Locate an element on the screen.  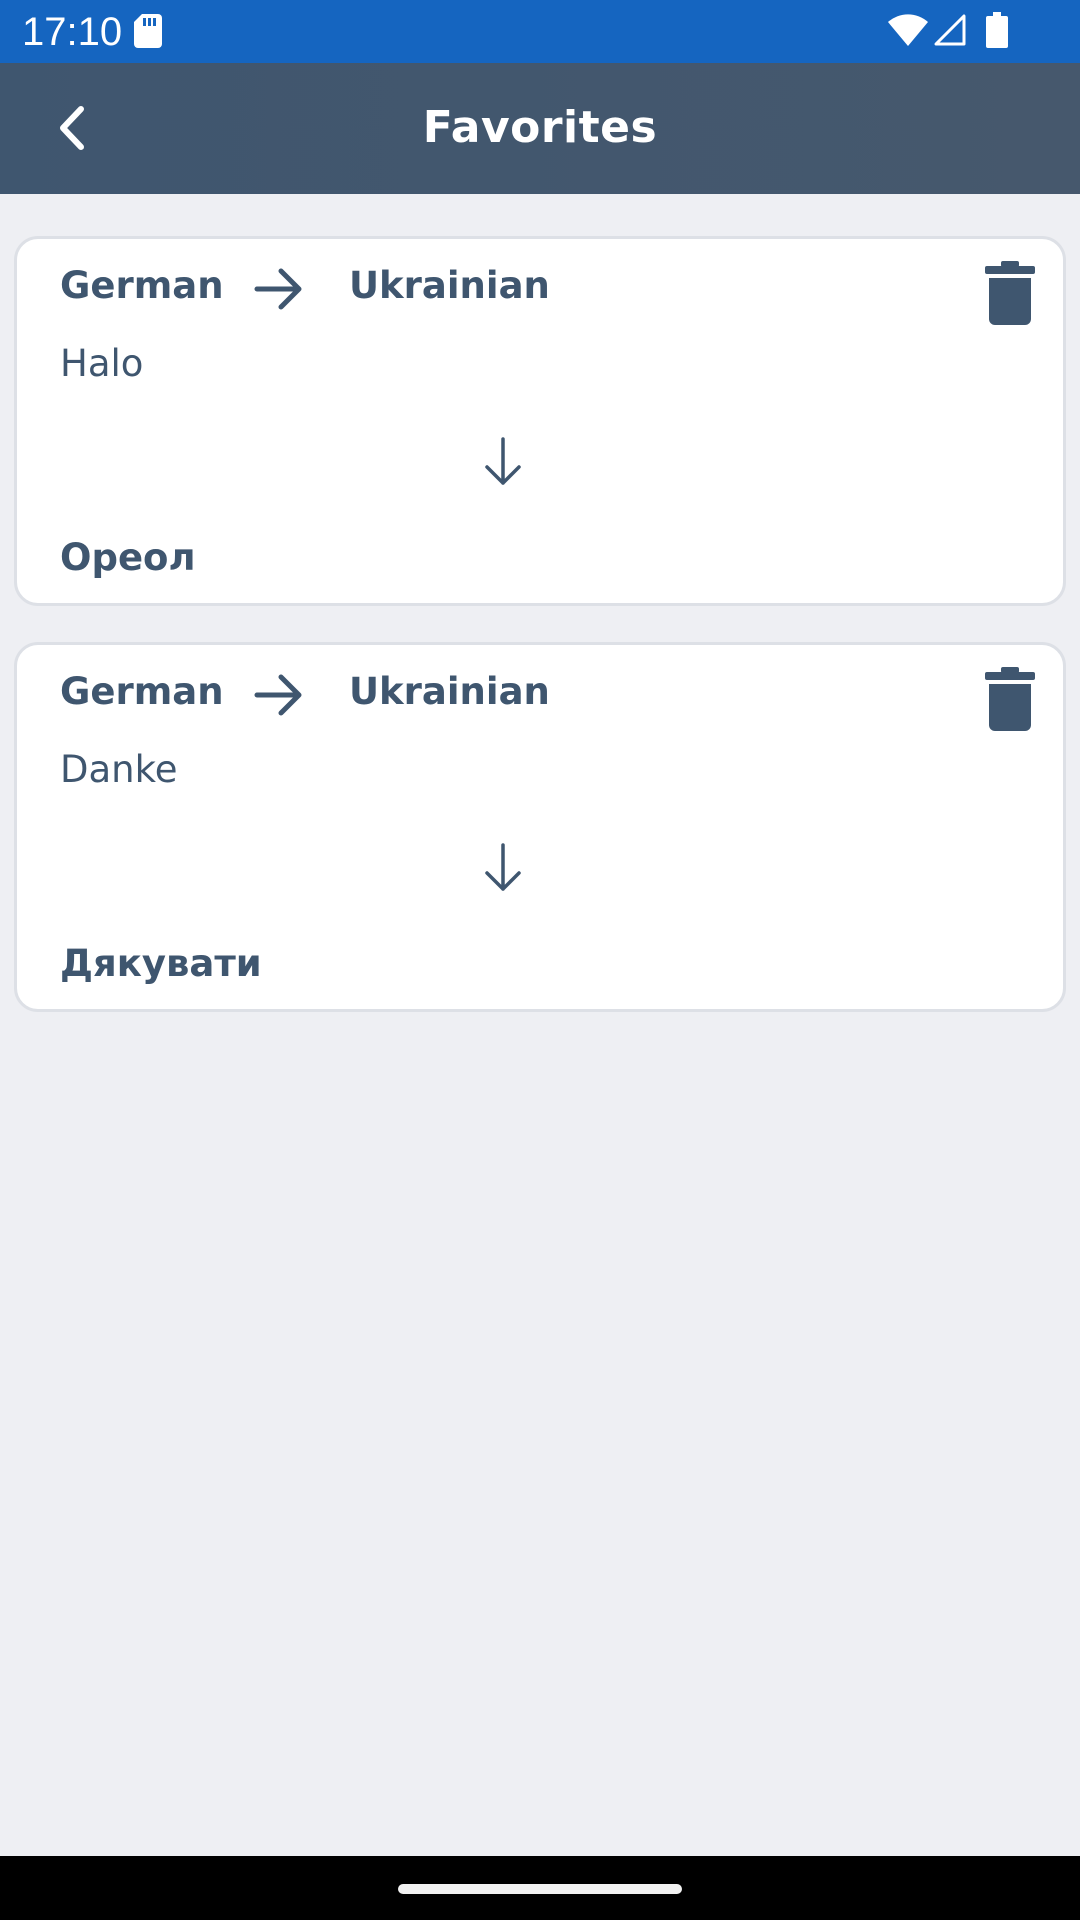
translated-word: Дякувати is located at coordinates (161, 963).